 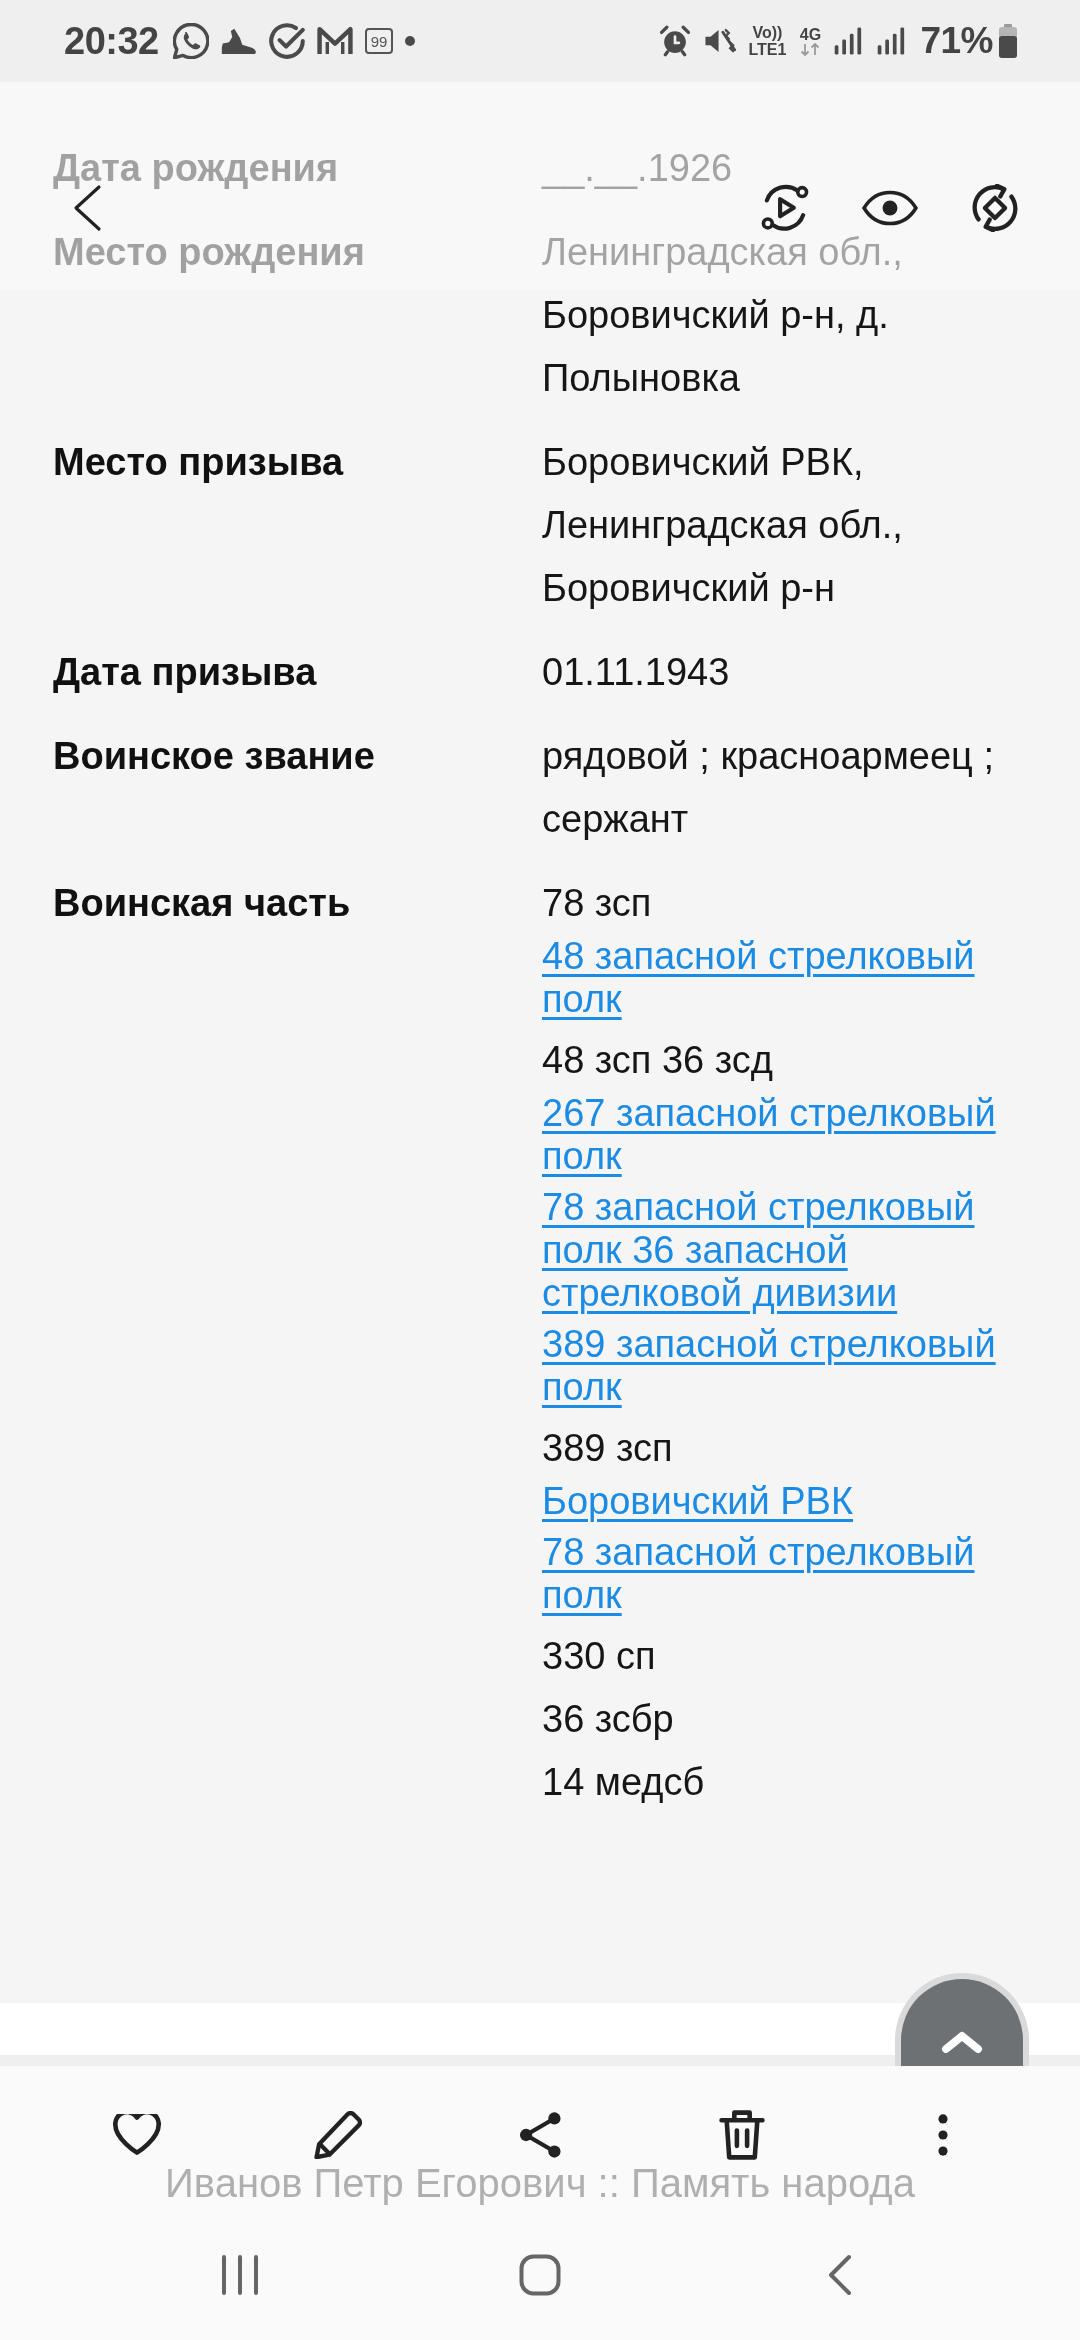 What do you see at coordinates (674, 41) in the screenshot?
I see `alarm-clock-icon` at bounding box center [674, 41].